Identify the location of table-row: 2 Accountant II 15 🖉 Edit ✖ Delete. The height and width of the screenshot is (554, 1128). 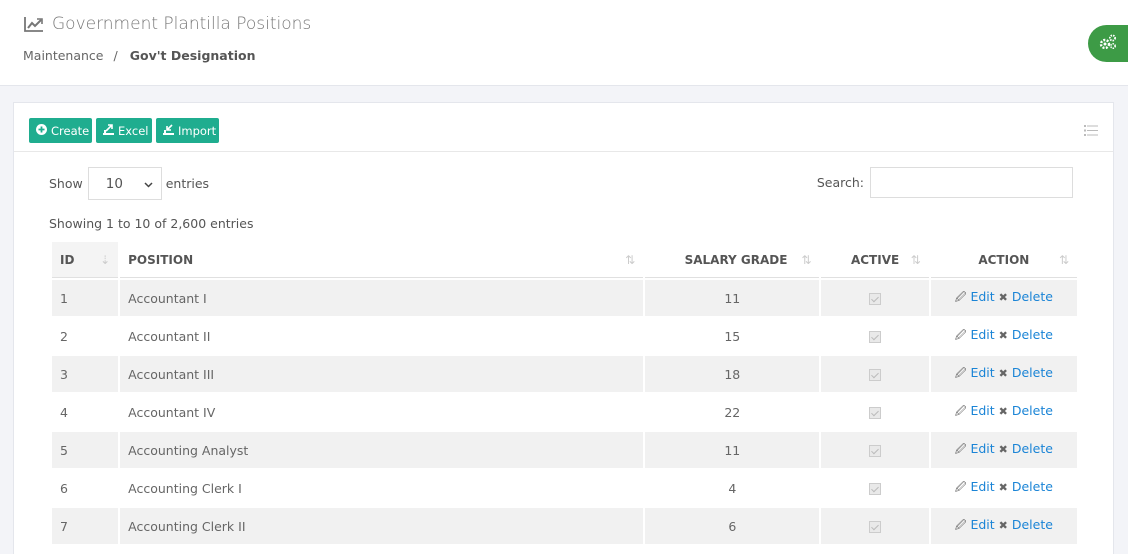
(564, 336).